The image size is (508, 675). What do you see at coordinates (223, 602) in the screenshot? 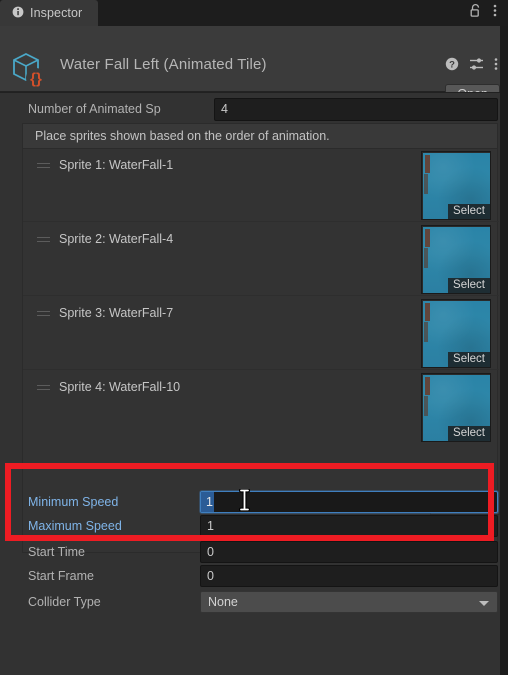
I see `collider-type-value: None` at bounding box center [223, 602].